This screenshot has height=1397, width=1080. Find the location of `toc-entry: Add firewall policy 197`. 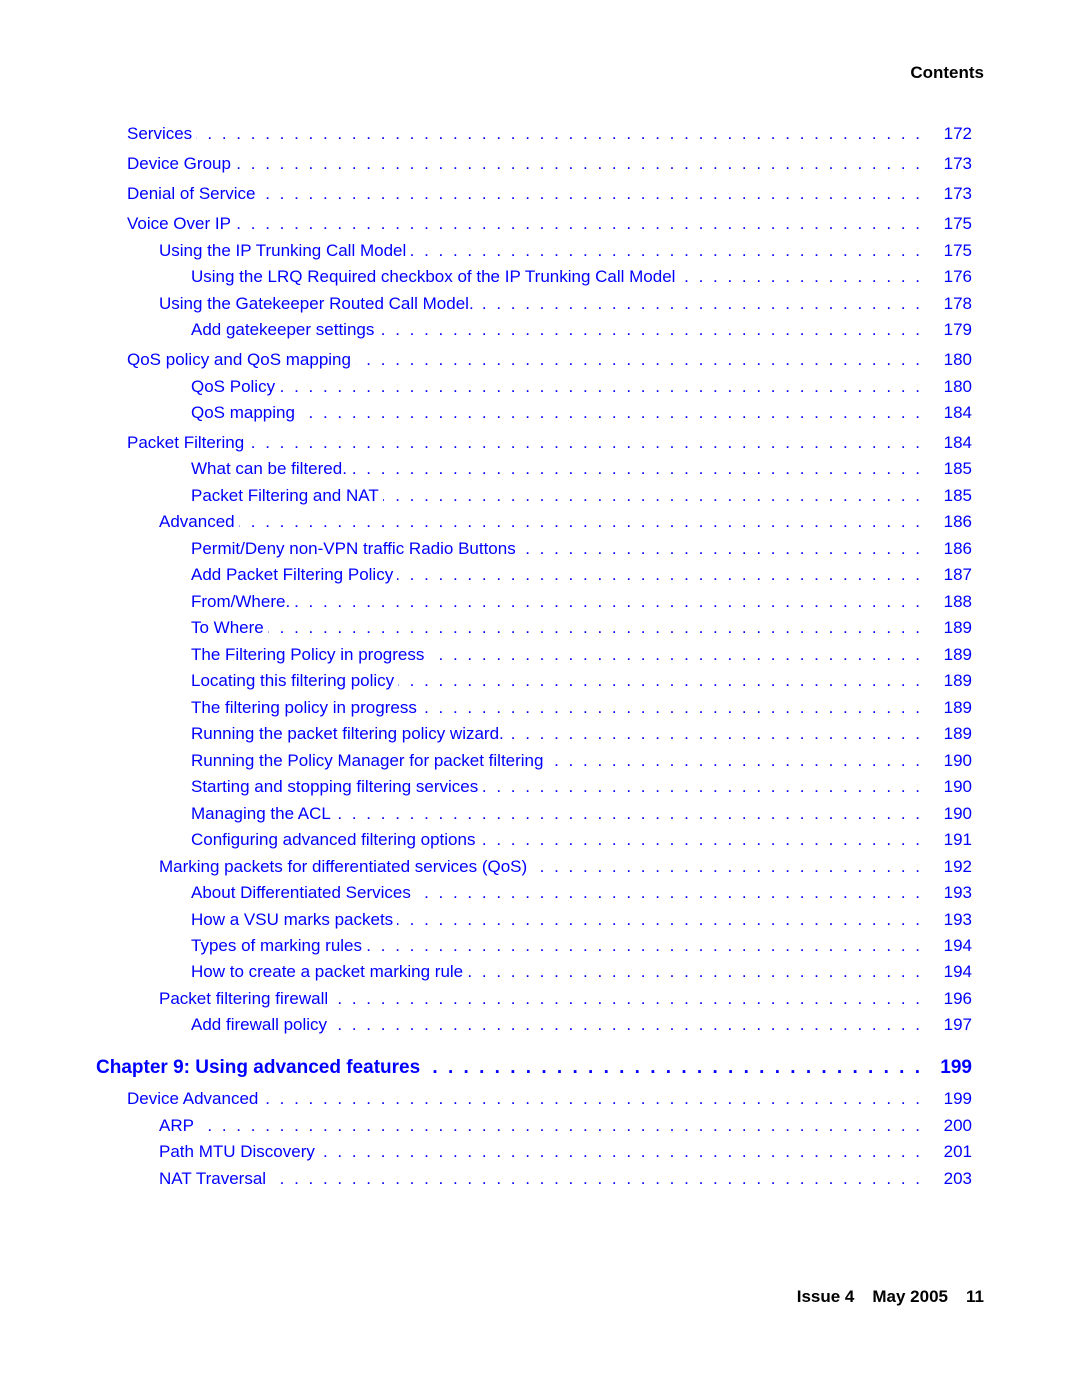

toc-entry: Add firewall policy 197 is located at coordinates (581, 1025).